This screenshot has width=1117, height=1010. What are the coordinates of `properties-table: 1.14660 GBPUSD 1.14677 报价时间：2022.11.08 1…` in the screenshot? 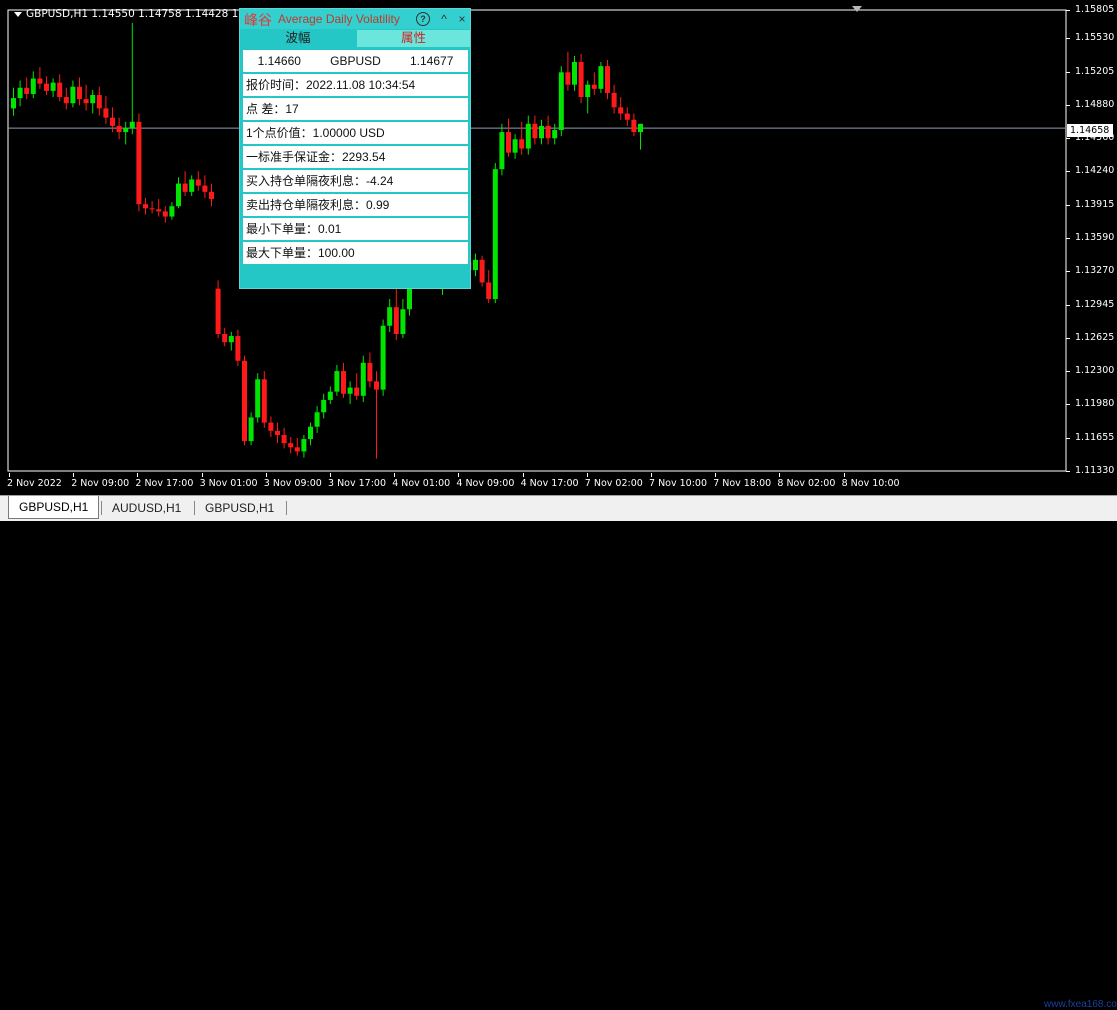 It's located at (355, 158).